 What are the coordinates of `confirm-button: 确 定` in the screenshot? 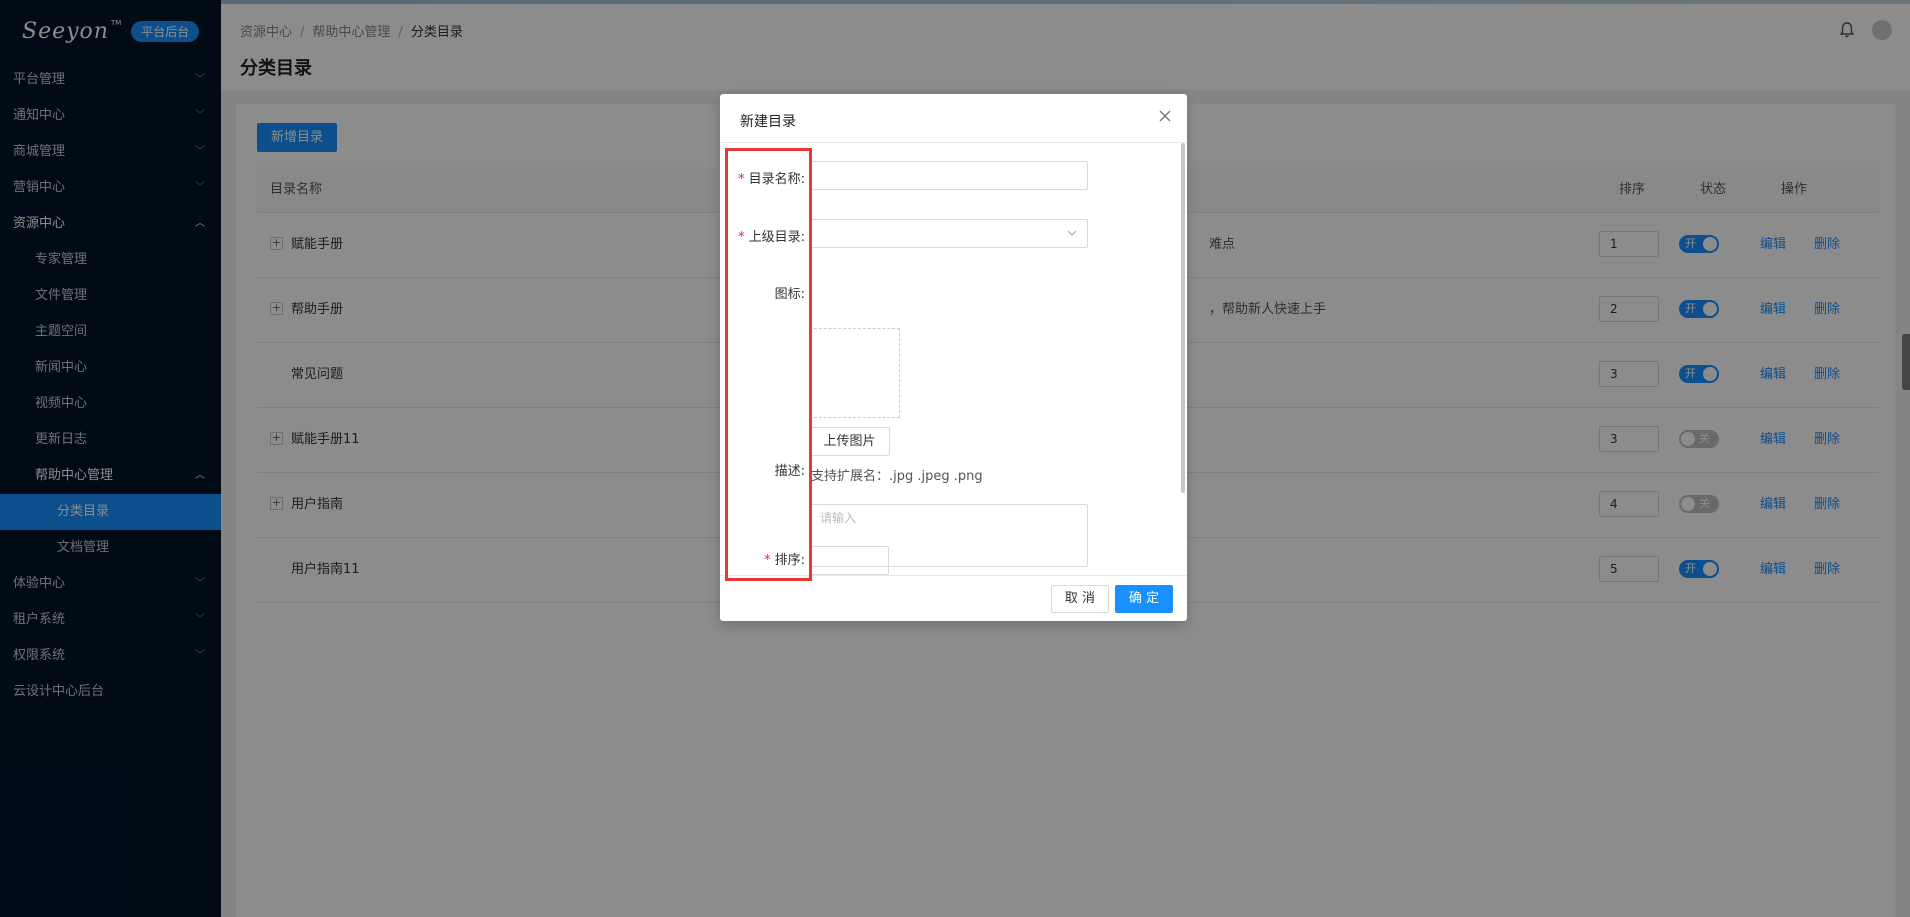 It's located at (1144, 599).